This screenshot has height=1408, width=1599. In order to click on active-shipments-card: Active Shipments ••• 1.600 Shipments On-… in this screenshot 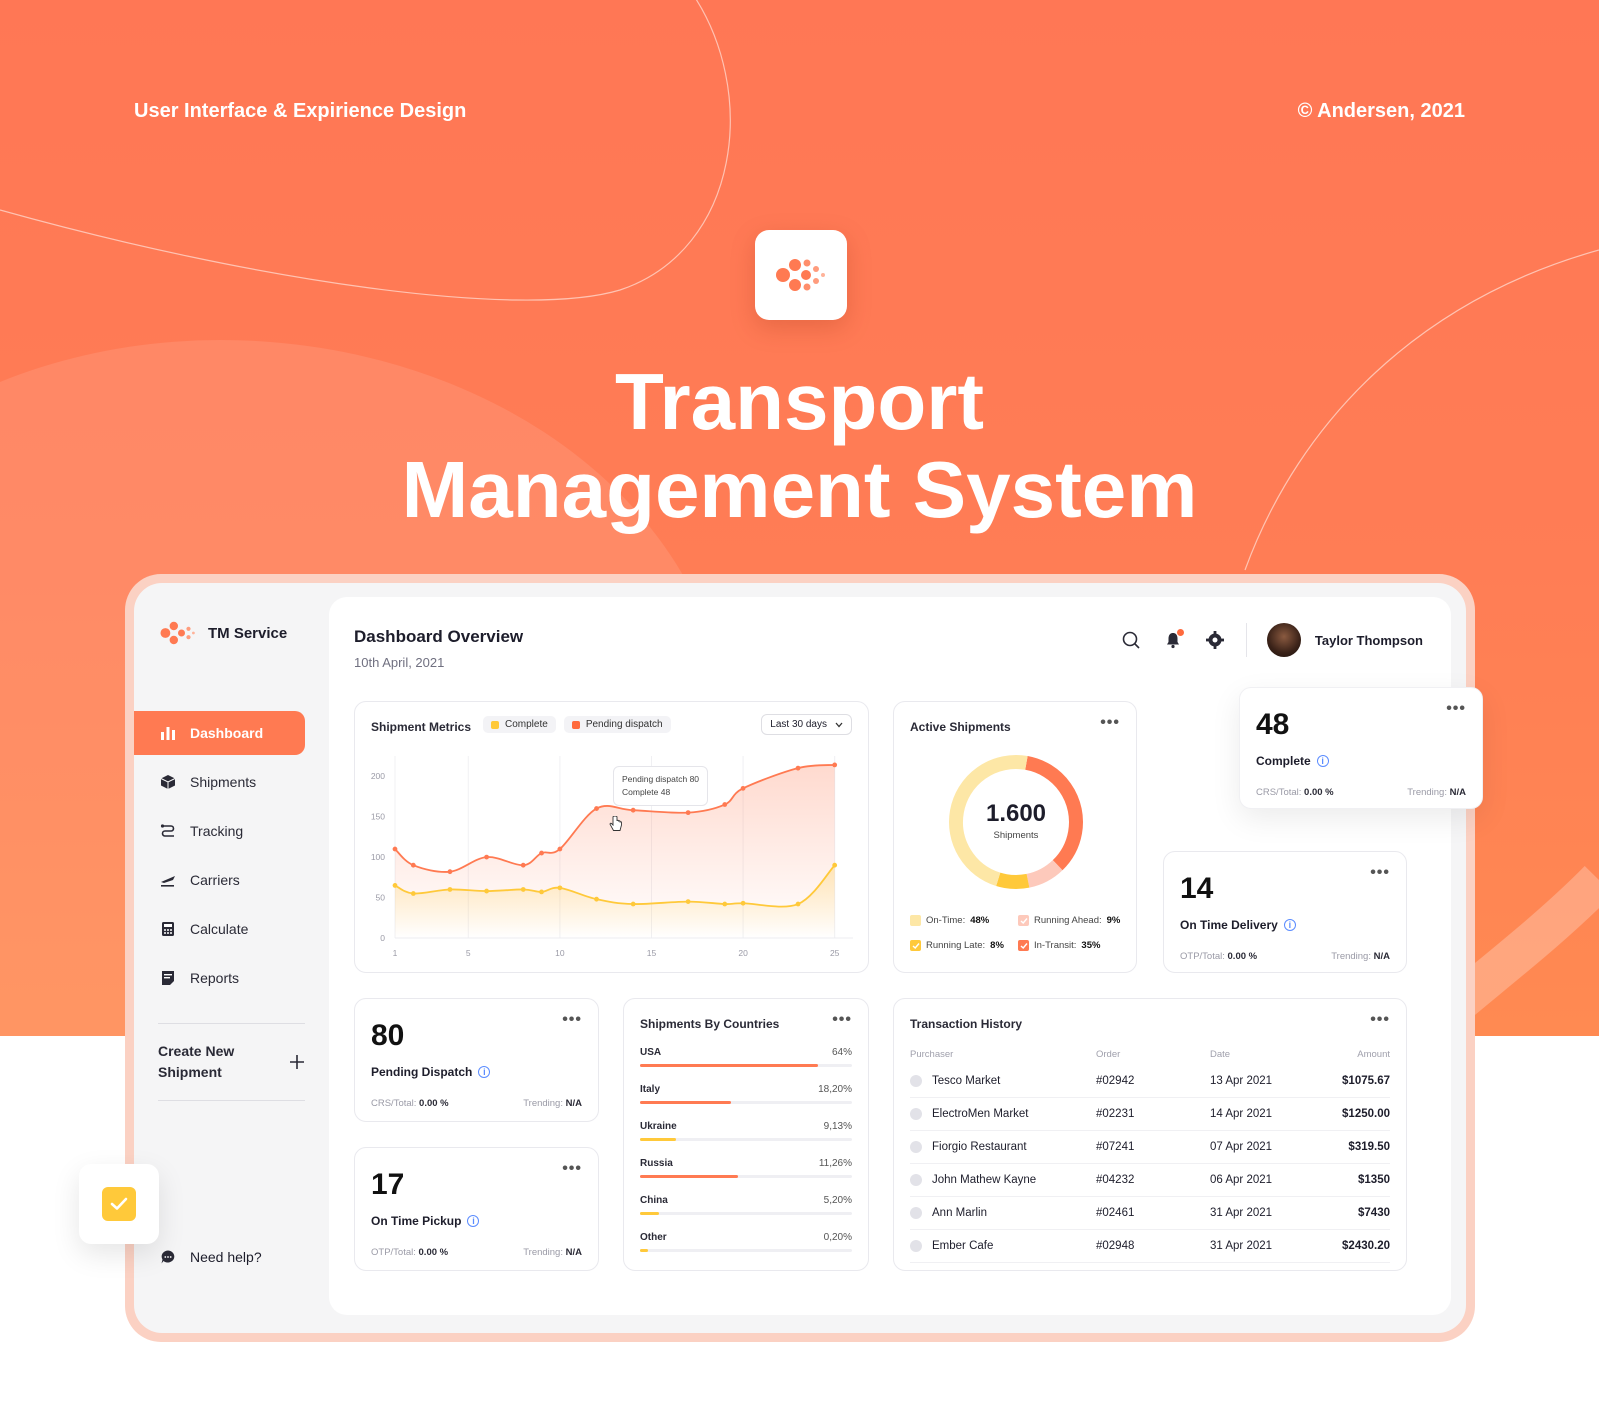, I will do `click(1015, 837)`.